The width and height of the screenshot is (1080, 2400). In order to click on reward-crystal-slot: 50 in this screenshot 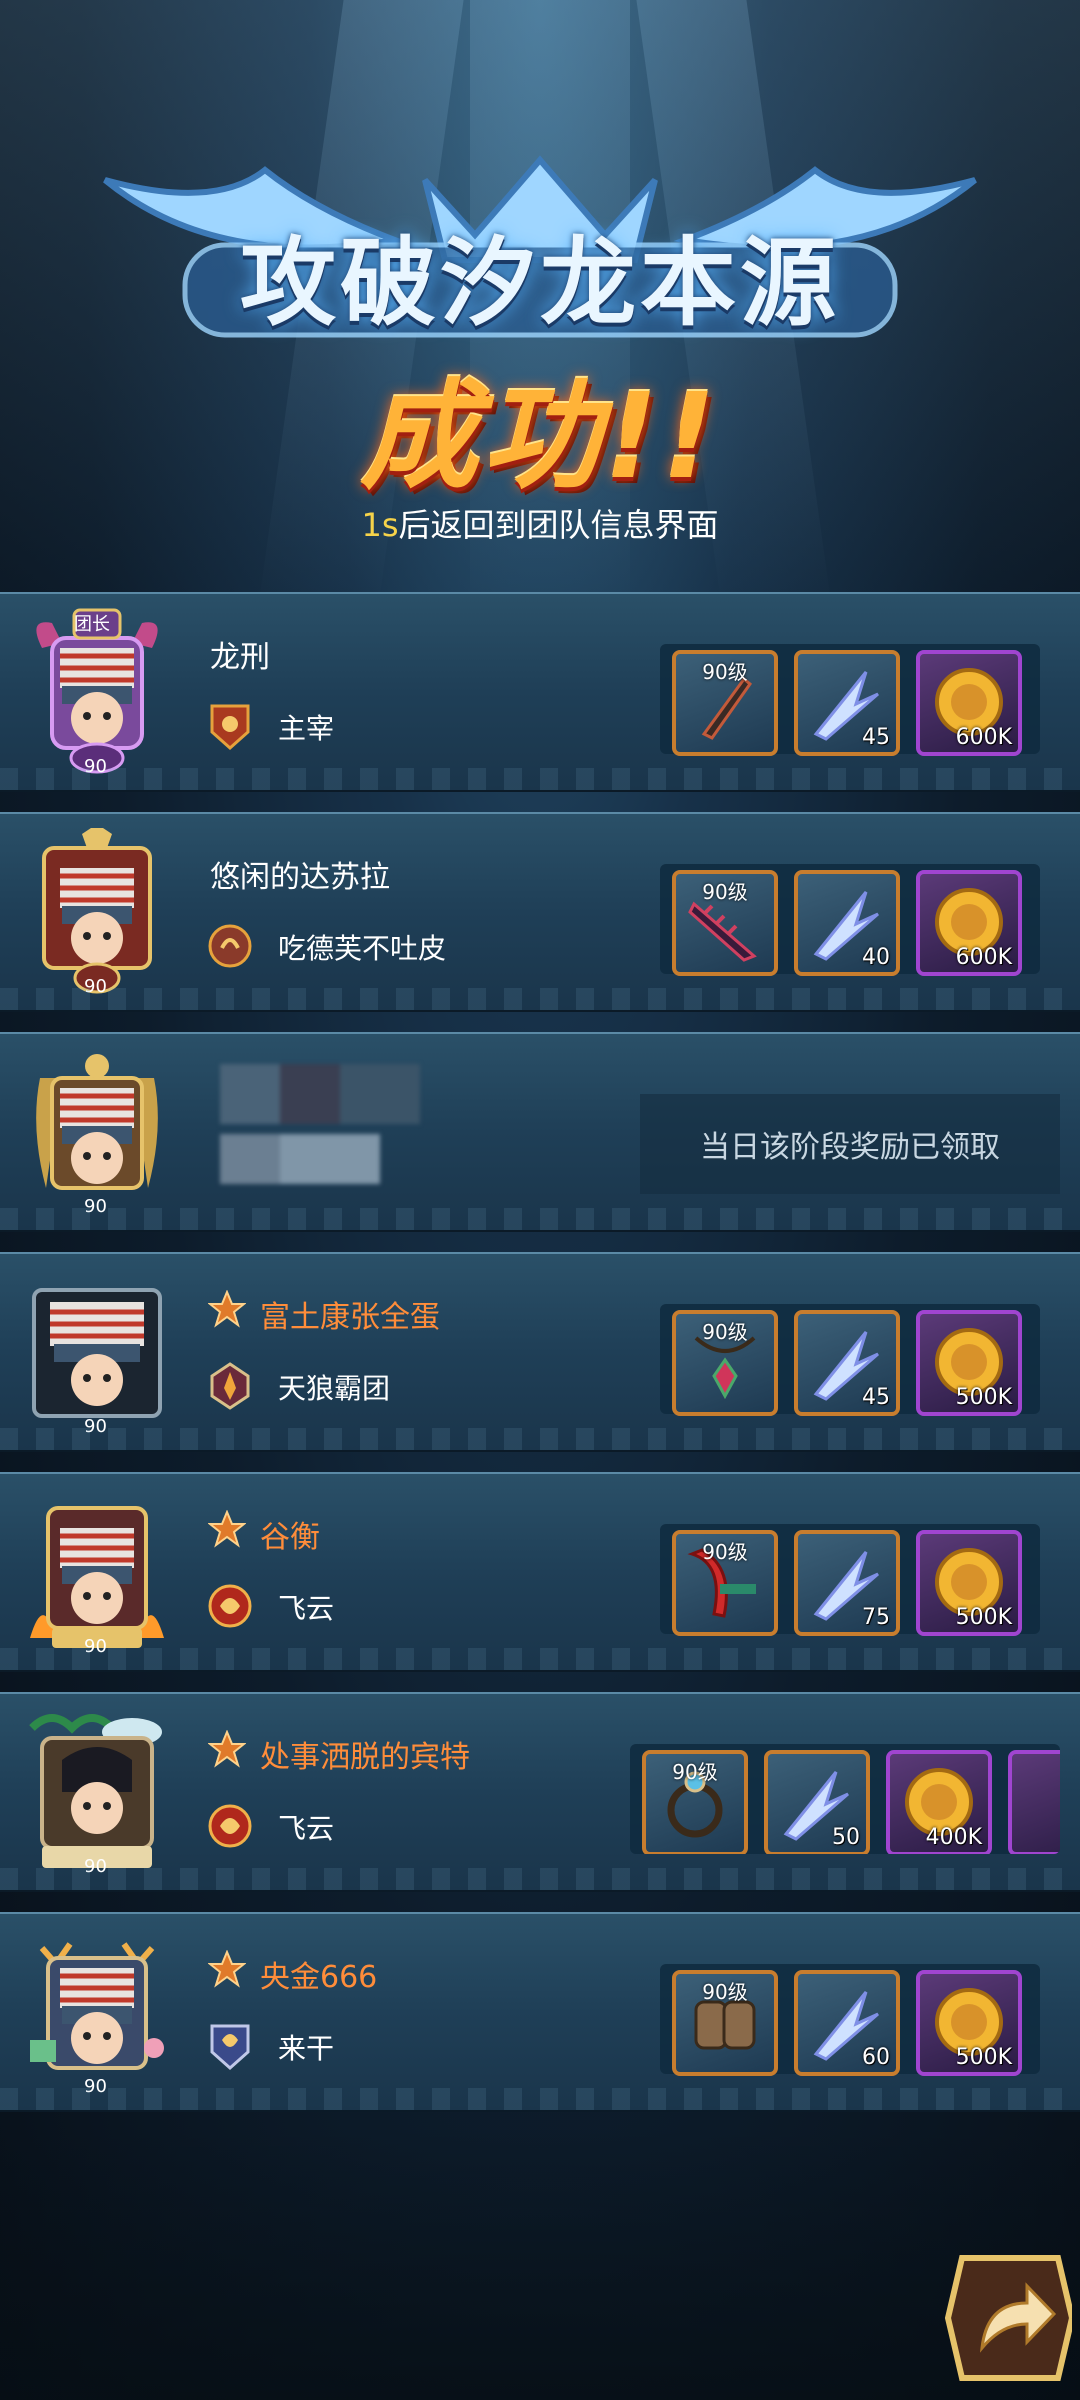, I will do `click(817, 1802)`.